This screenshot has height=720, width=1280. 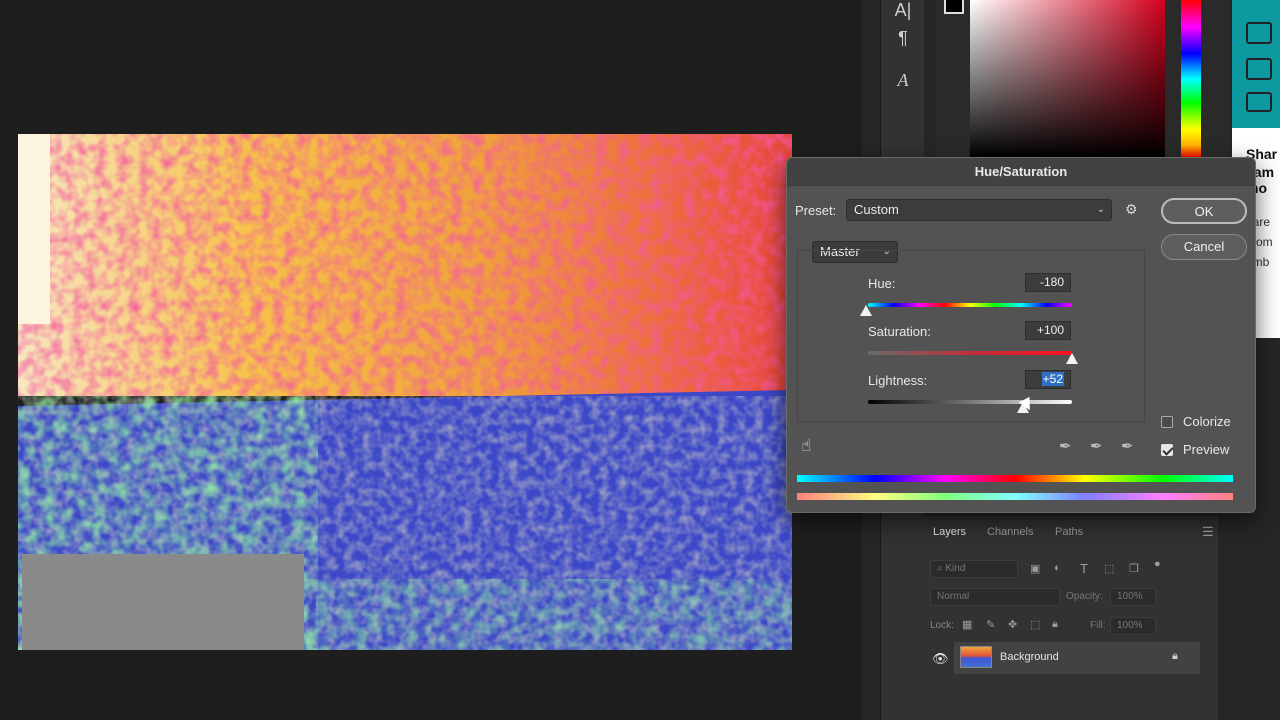 I want to click on play-icon, so click(x=1259, y=69).